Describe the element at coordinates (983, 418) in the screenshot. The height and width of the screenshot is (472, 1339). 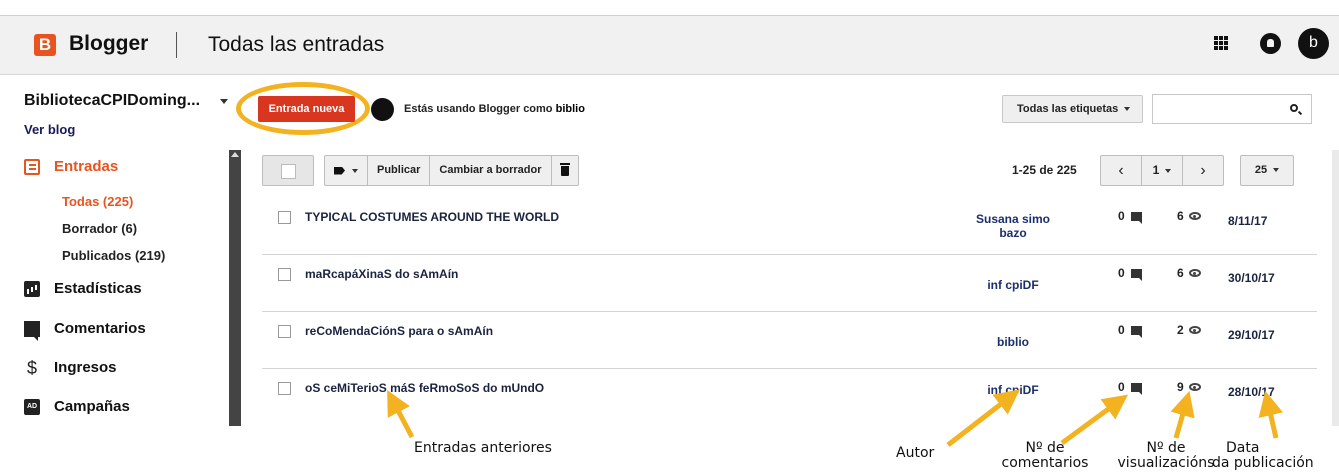
I see `arrow-author` at that location.